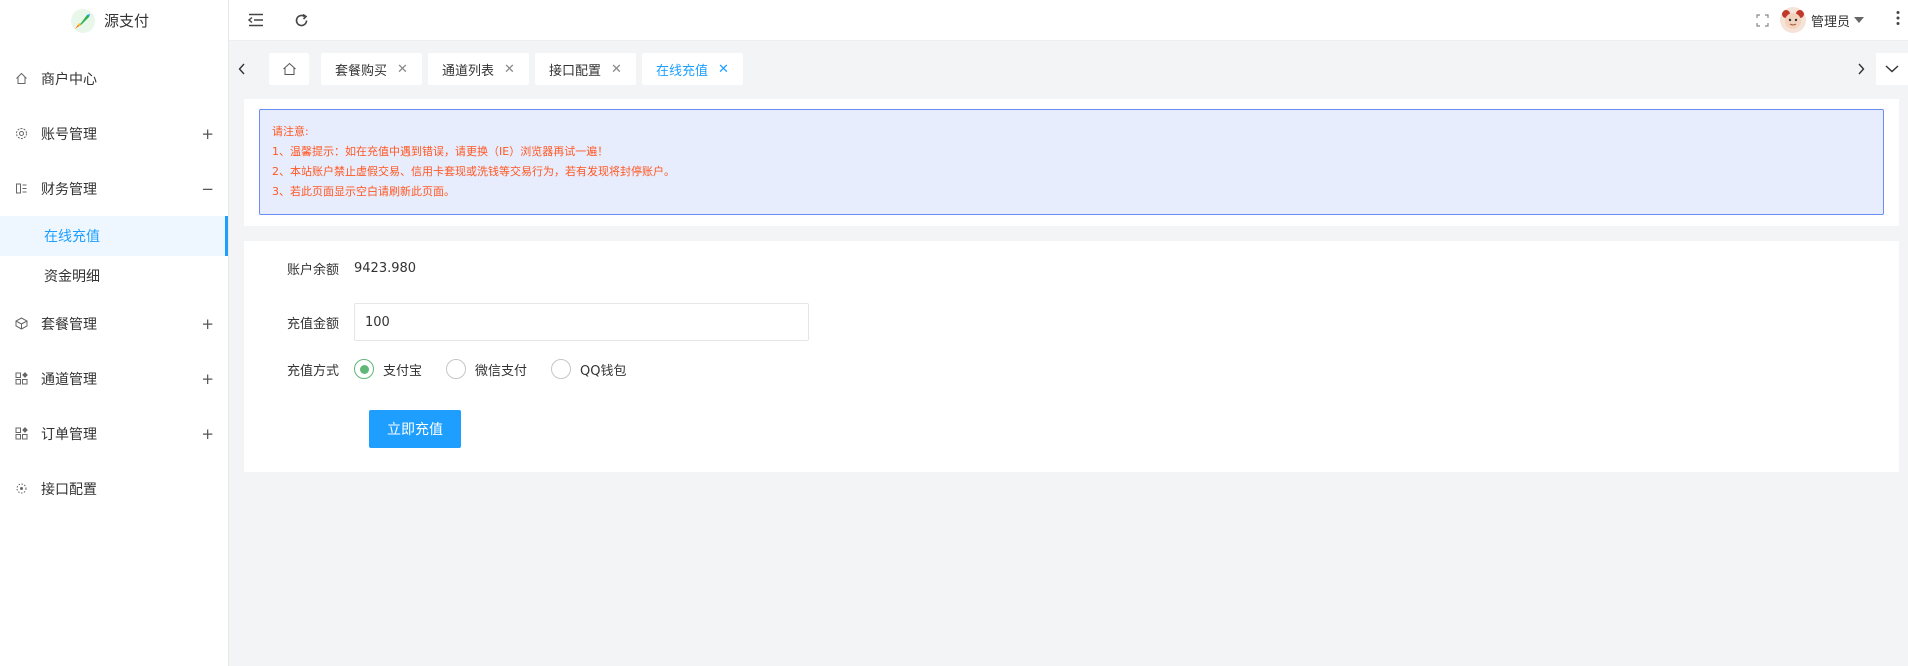 Image resolution: width=1908 pixels, height=666 pixels. I want to click on tab-label: 套餐购买, so click(361, 71).